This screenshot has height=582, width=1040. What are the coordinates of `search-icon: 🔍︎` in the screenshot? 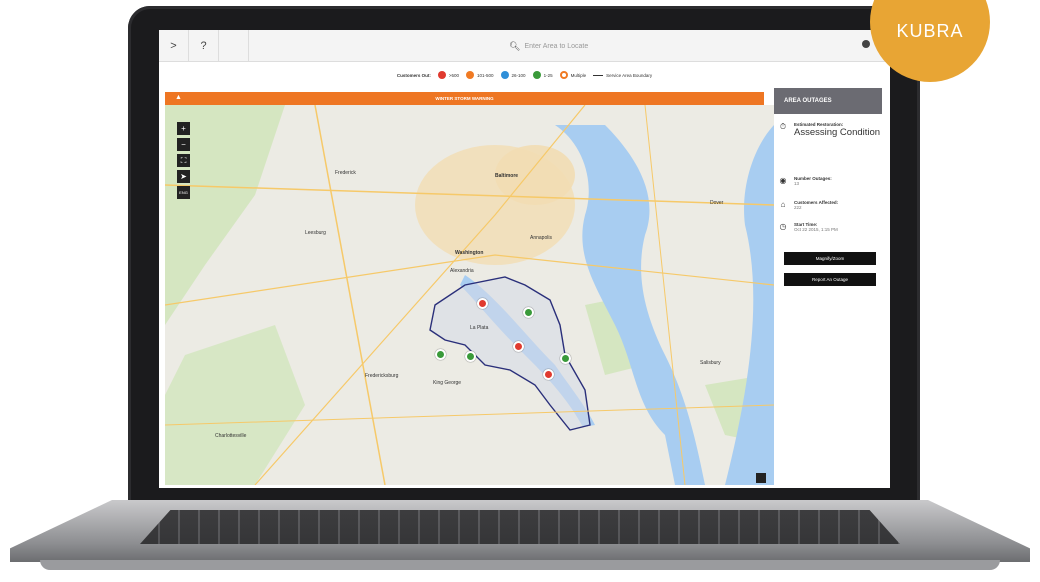 It's located at (515, 45).